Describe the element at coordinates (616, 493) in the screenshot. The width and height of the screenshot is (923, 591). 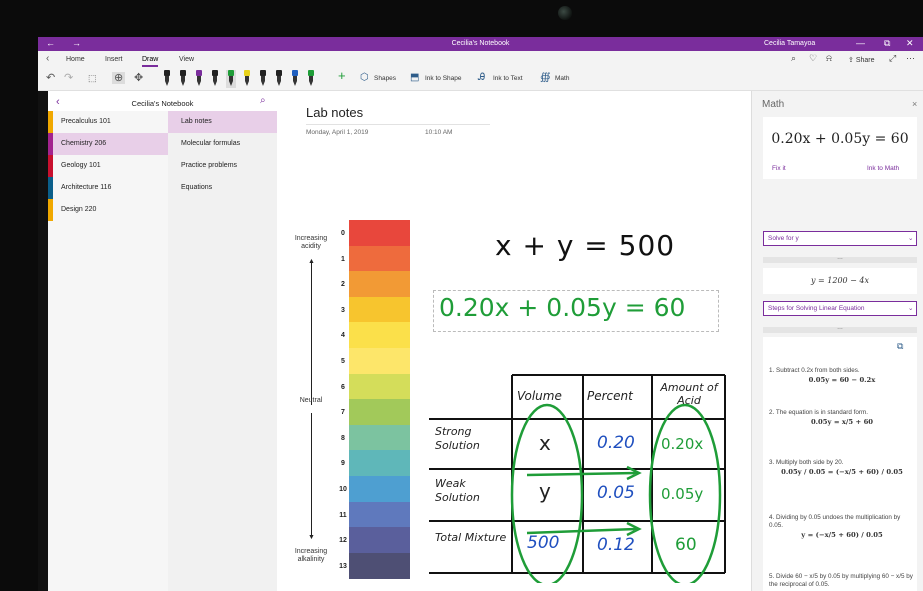
I see `percent-weak: 0.05` at that location.